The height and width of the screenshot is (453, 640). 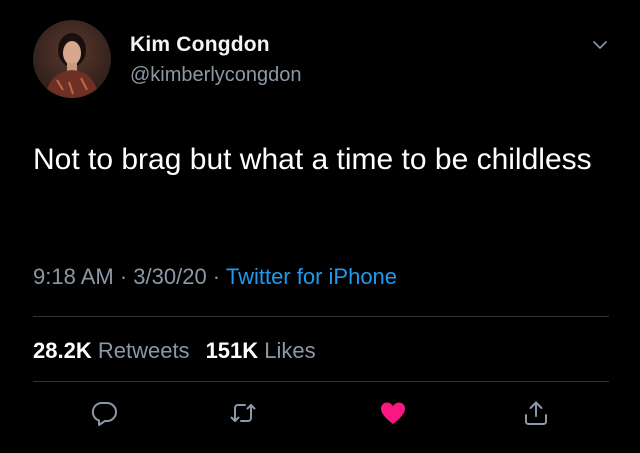 I want to click on tweet-stats: 28.2K Retweets 151K Likes, so click(x=174, y=351).